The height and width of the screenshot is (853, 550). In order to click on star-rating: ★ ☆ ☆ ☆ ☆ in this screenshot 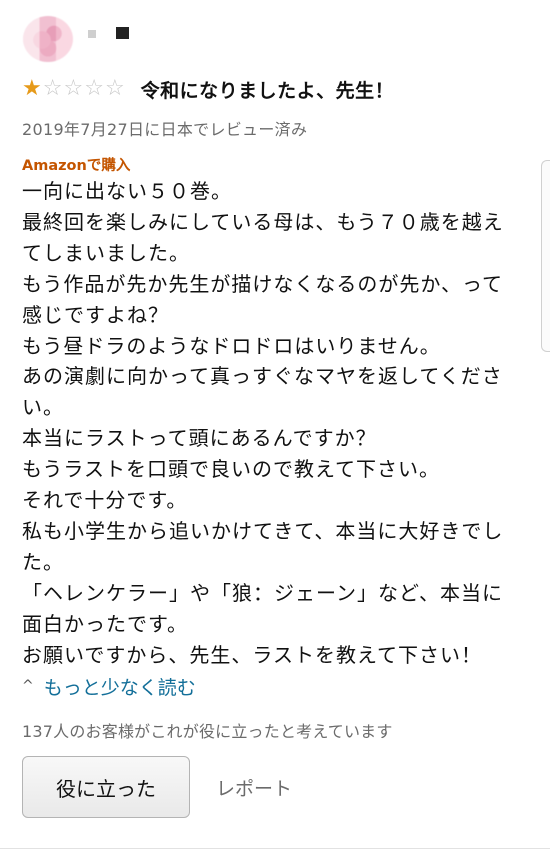, I will do `click(73, 89)`.